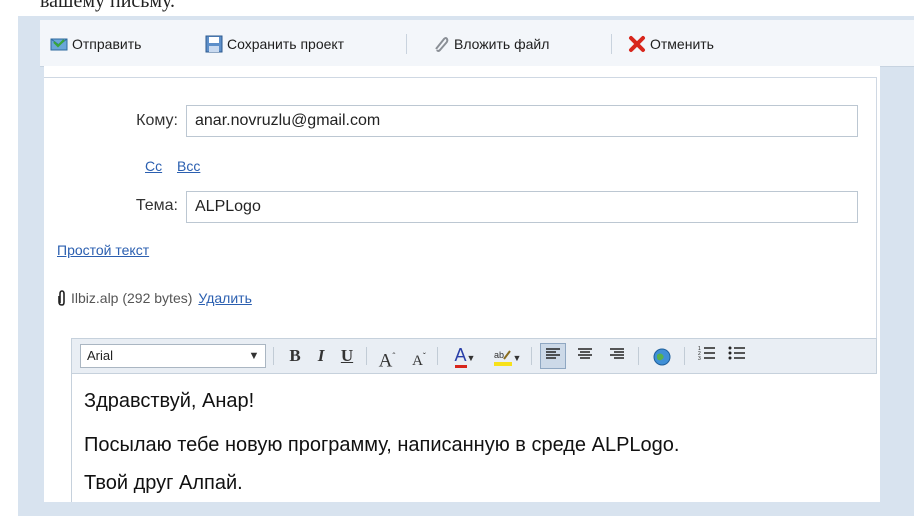 The width and height of the screenshot is (914, 516). I want to click on cancel-x-icon, so click(637, 44).